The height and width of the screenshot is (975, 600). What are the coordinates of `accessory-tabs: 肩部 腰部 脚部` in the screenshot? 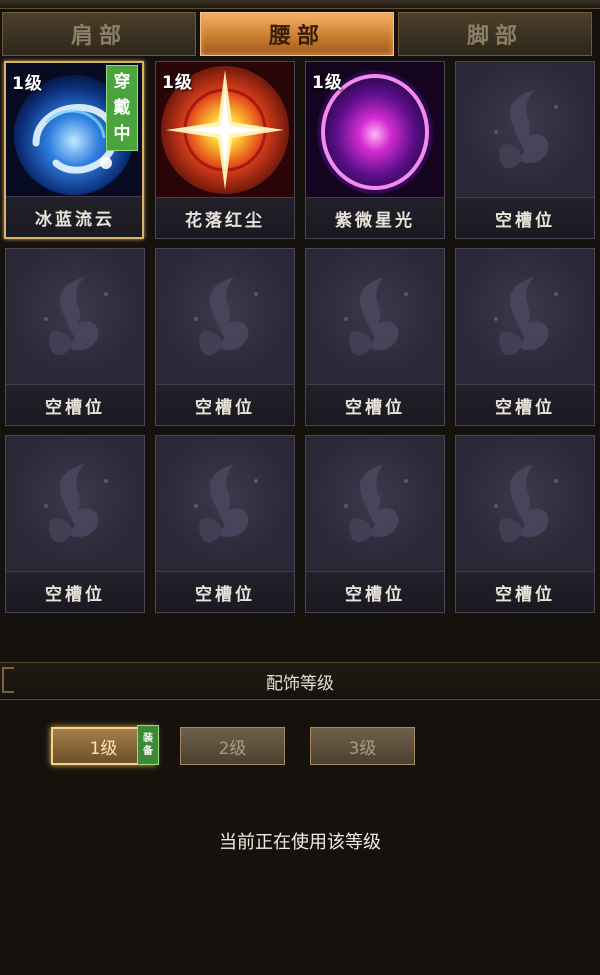 It's located at (300, 35).